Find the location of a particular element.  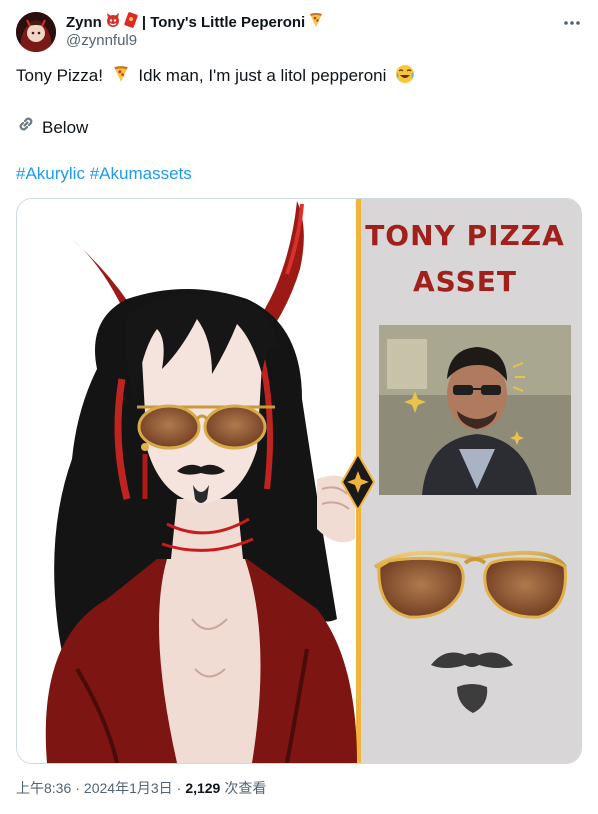

post-text-a: Tony Pizza! is located at coordinates (59, 75).